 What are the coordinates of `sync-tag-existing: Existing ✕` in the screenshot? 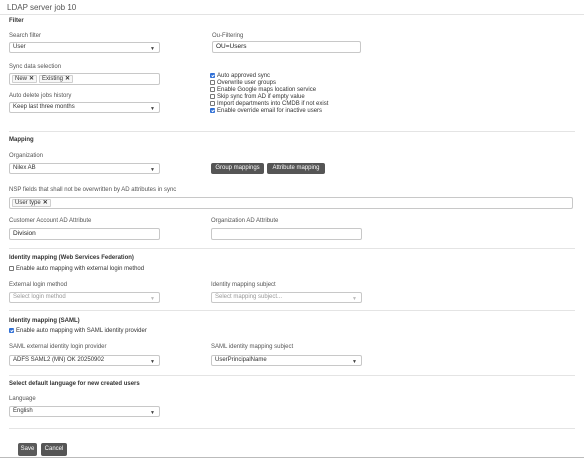 It's located at (56, 79).